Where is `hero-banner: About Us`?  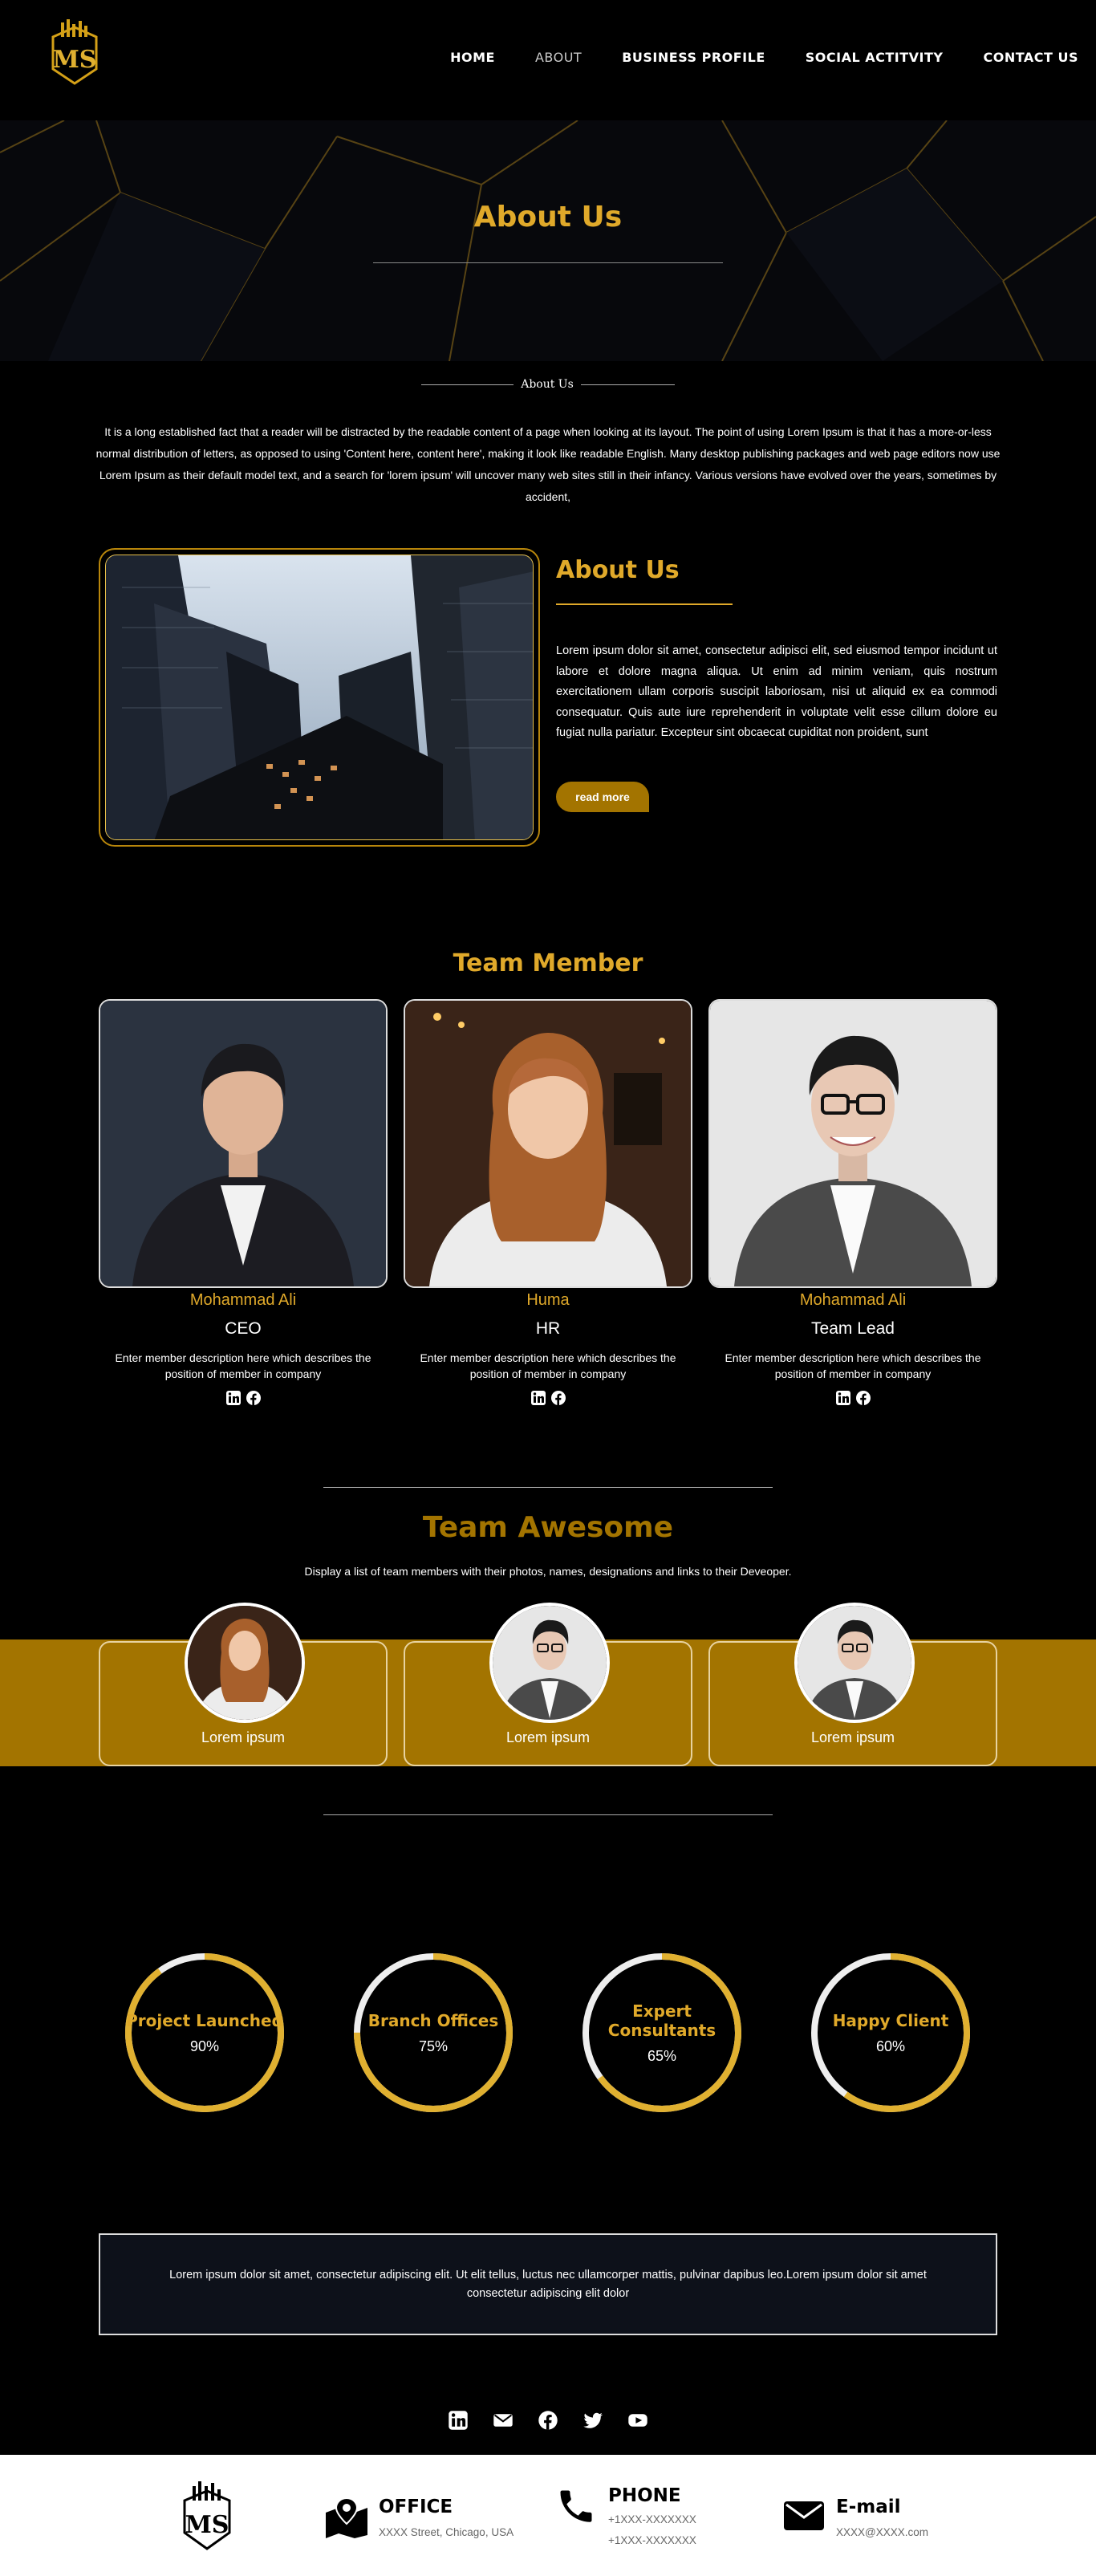
hero-banner: About Us is located at coordinates (548, 240).